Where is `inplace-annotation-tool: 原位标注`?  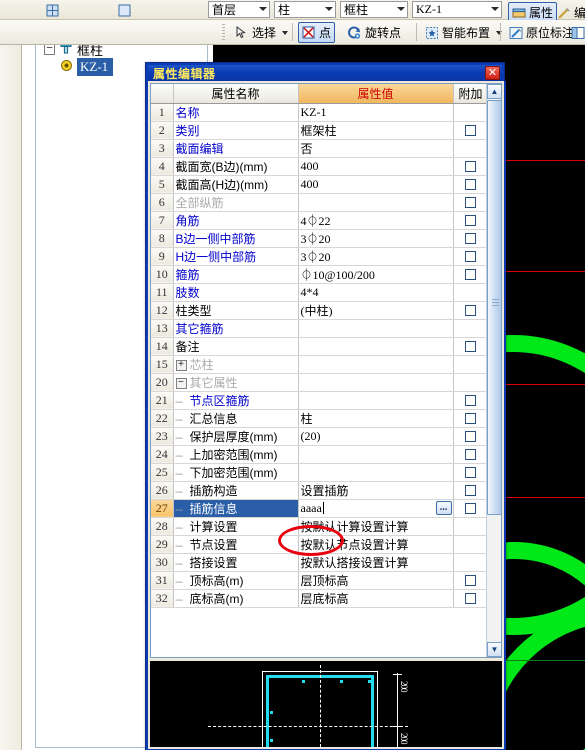
inplace-annotation-tool: 原位标注 is located at coordinates (541, 32).